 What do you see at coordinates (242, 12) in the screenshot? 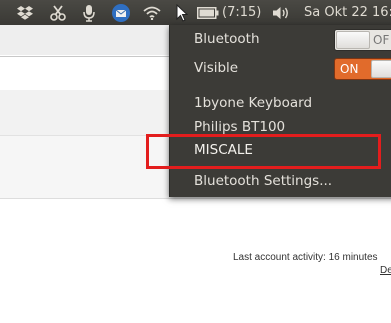
I see `battery-time: (7:15)` at bounding box center [242, 12].